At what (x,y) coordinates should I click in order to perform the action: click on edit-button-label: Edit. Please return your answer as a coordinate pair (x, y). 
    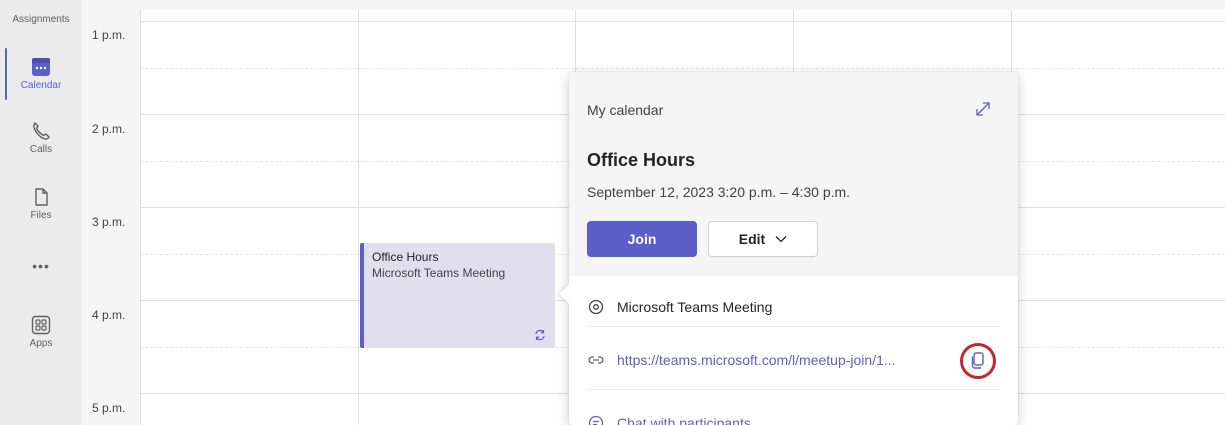
    Looking at the image, I should click on (752, 239).